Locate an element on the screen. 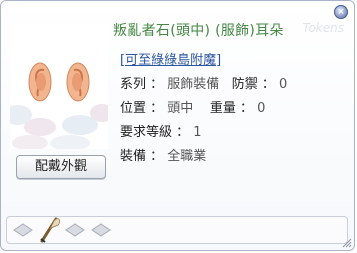 The image size is (357, 253). weight-value: 0 is located at coordinates (261, 108).